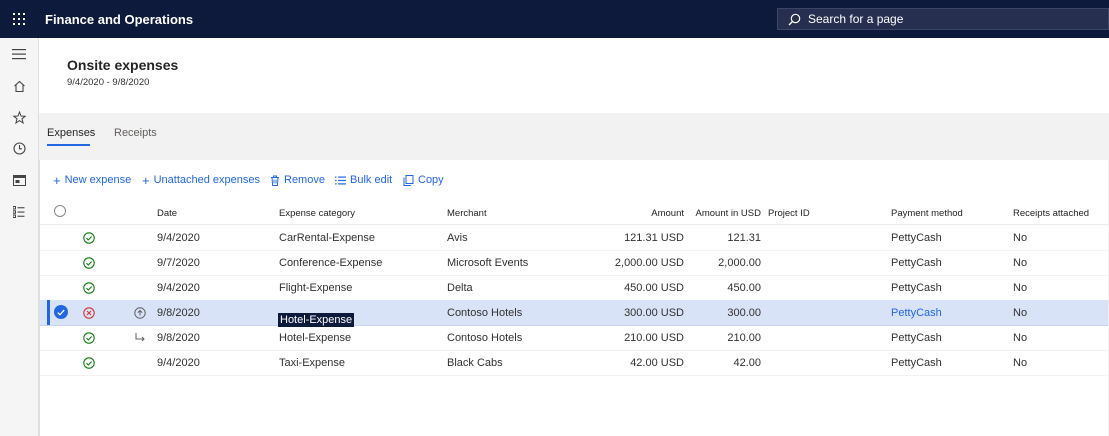  What do you see at coordinates (654, 288) in the screenshot?
I see `cell-amount: 450.00 USD` at bounding box center [654, 288].